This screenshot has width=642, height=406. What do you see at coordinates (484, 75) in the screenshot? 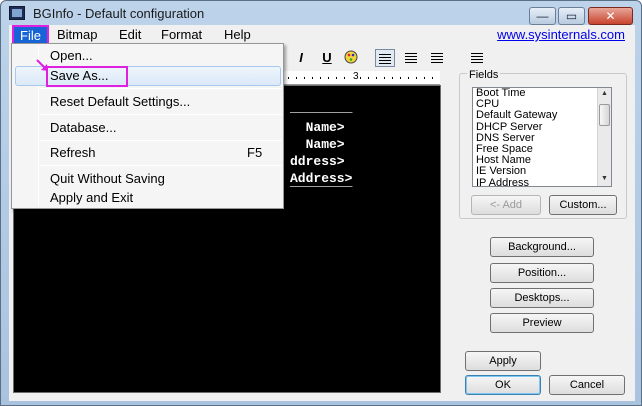
I see `fields-label: Fields` at bounding box center [484, 75].